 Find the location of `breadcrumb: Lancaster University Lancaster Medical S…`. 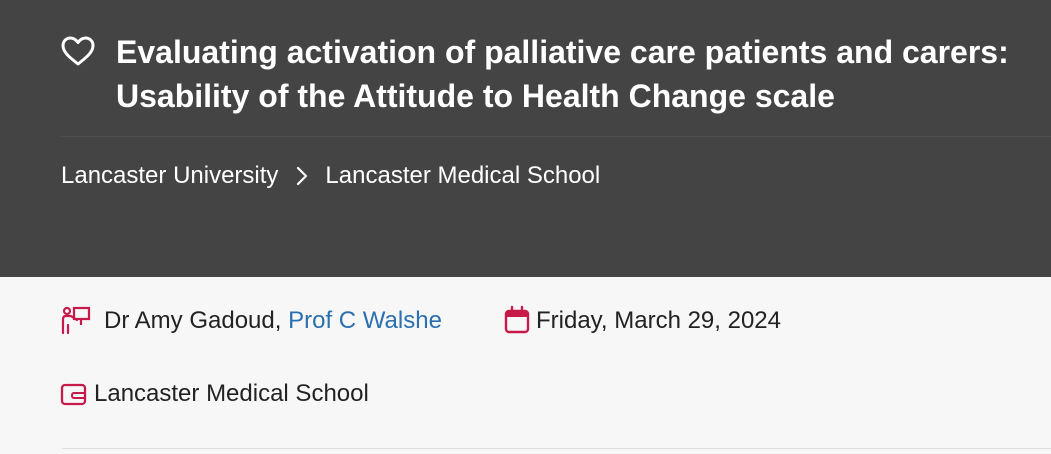

breadcrumb: Lancaster University Lancaster Medical S… is located at coordinates (330, 176).